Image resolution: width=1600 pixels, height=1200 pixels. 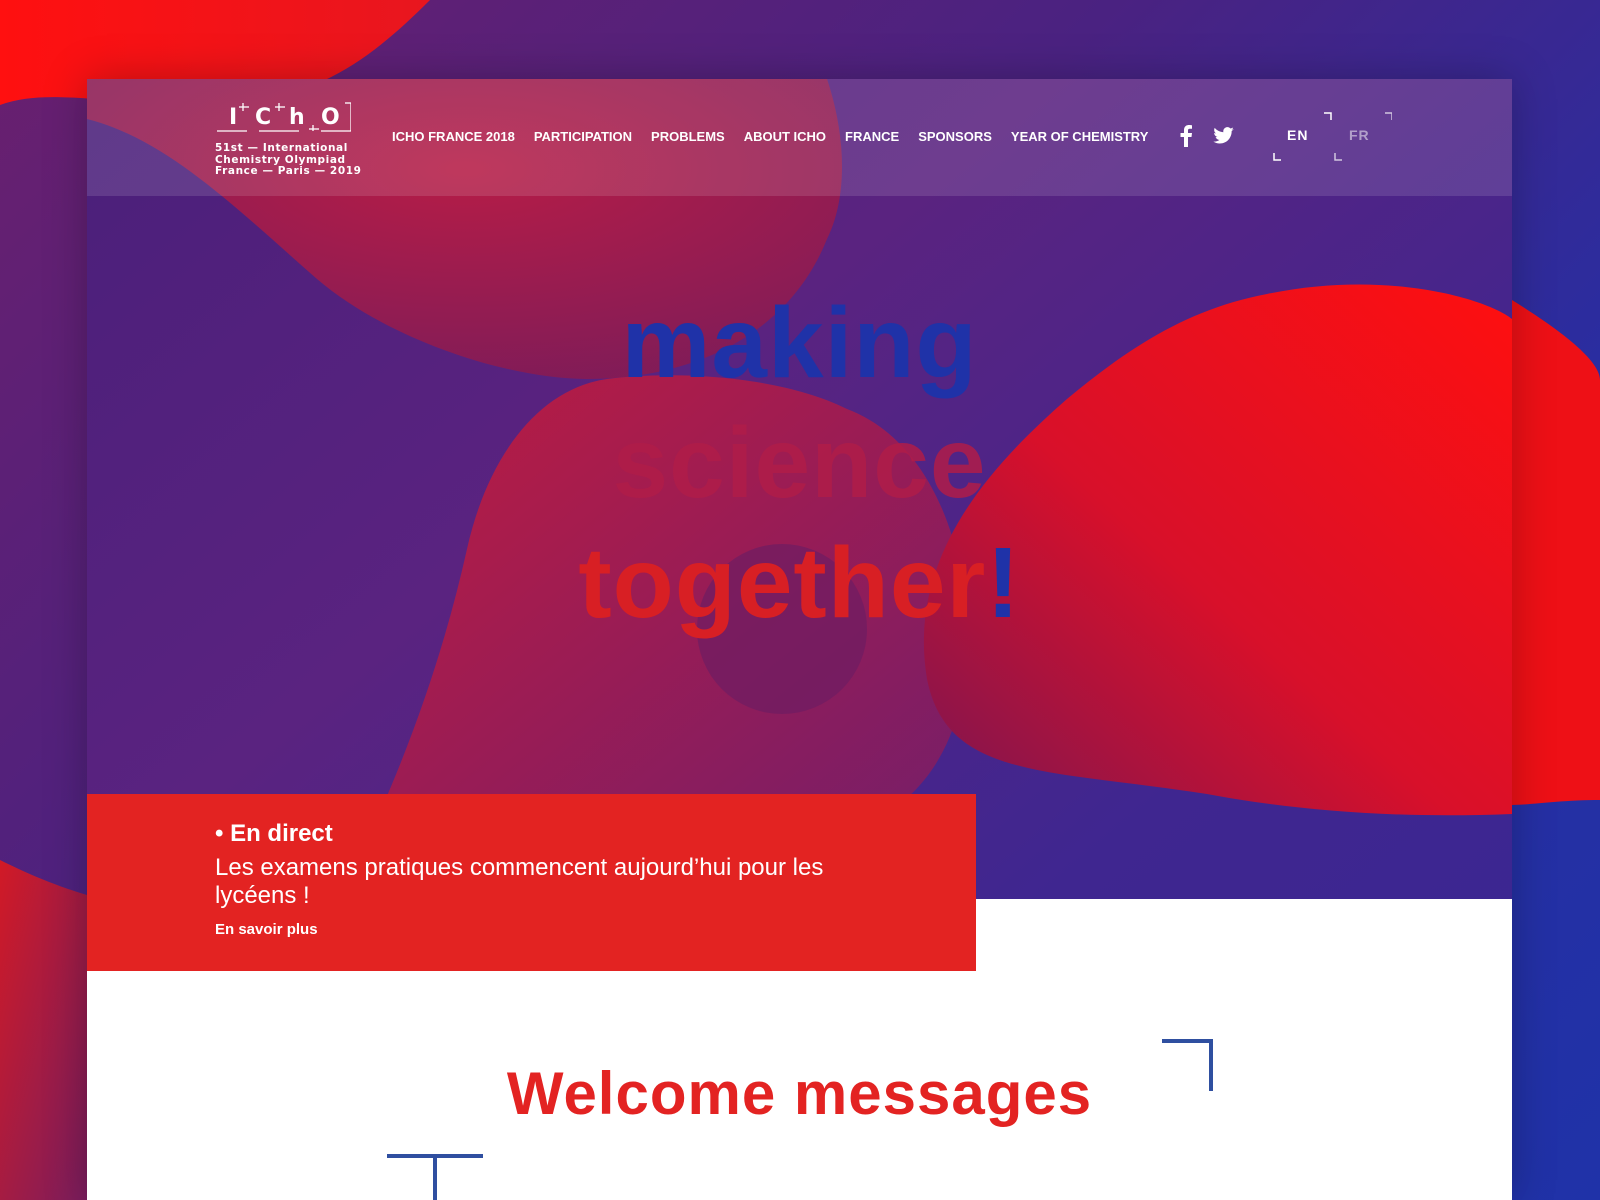 What do you see at coordinates (799, 1093) in the screenshot?
I see `welcome-messages-heading: Welcome messages` at bounding box center [799, 1093].